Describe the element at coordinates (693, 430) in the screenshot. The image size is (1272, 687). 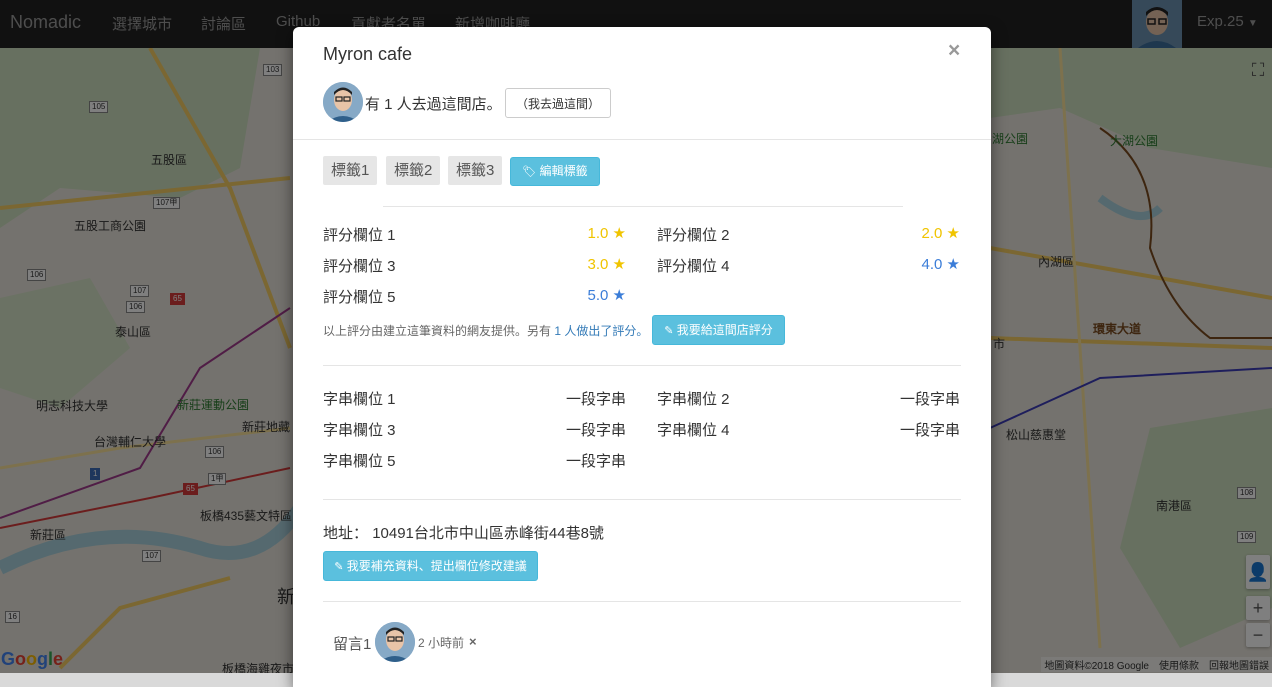
I see `string-field-label: 字串欄位 4` at that location.